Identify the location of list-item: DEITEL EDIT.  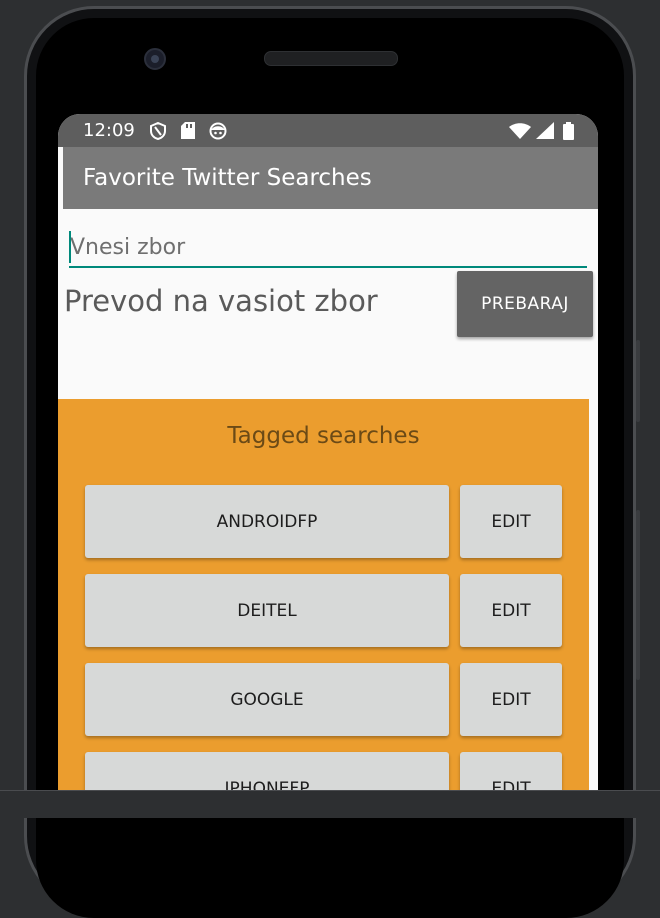
(323, 610).